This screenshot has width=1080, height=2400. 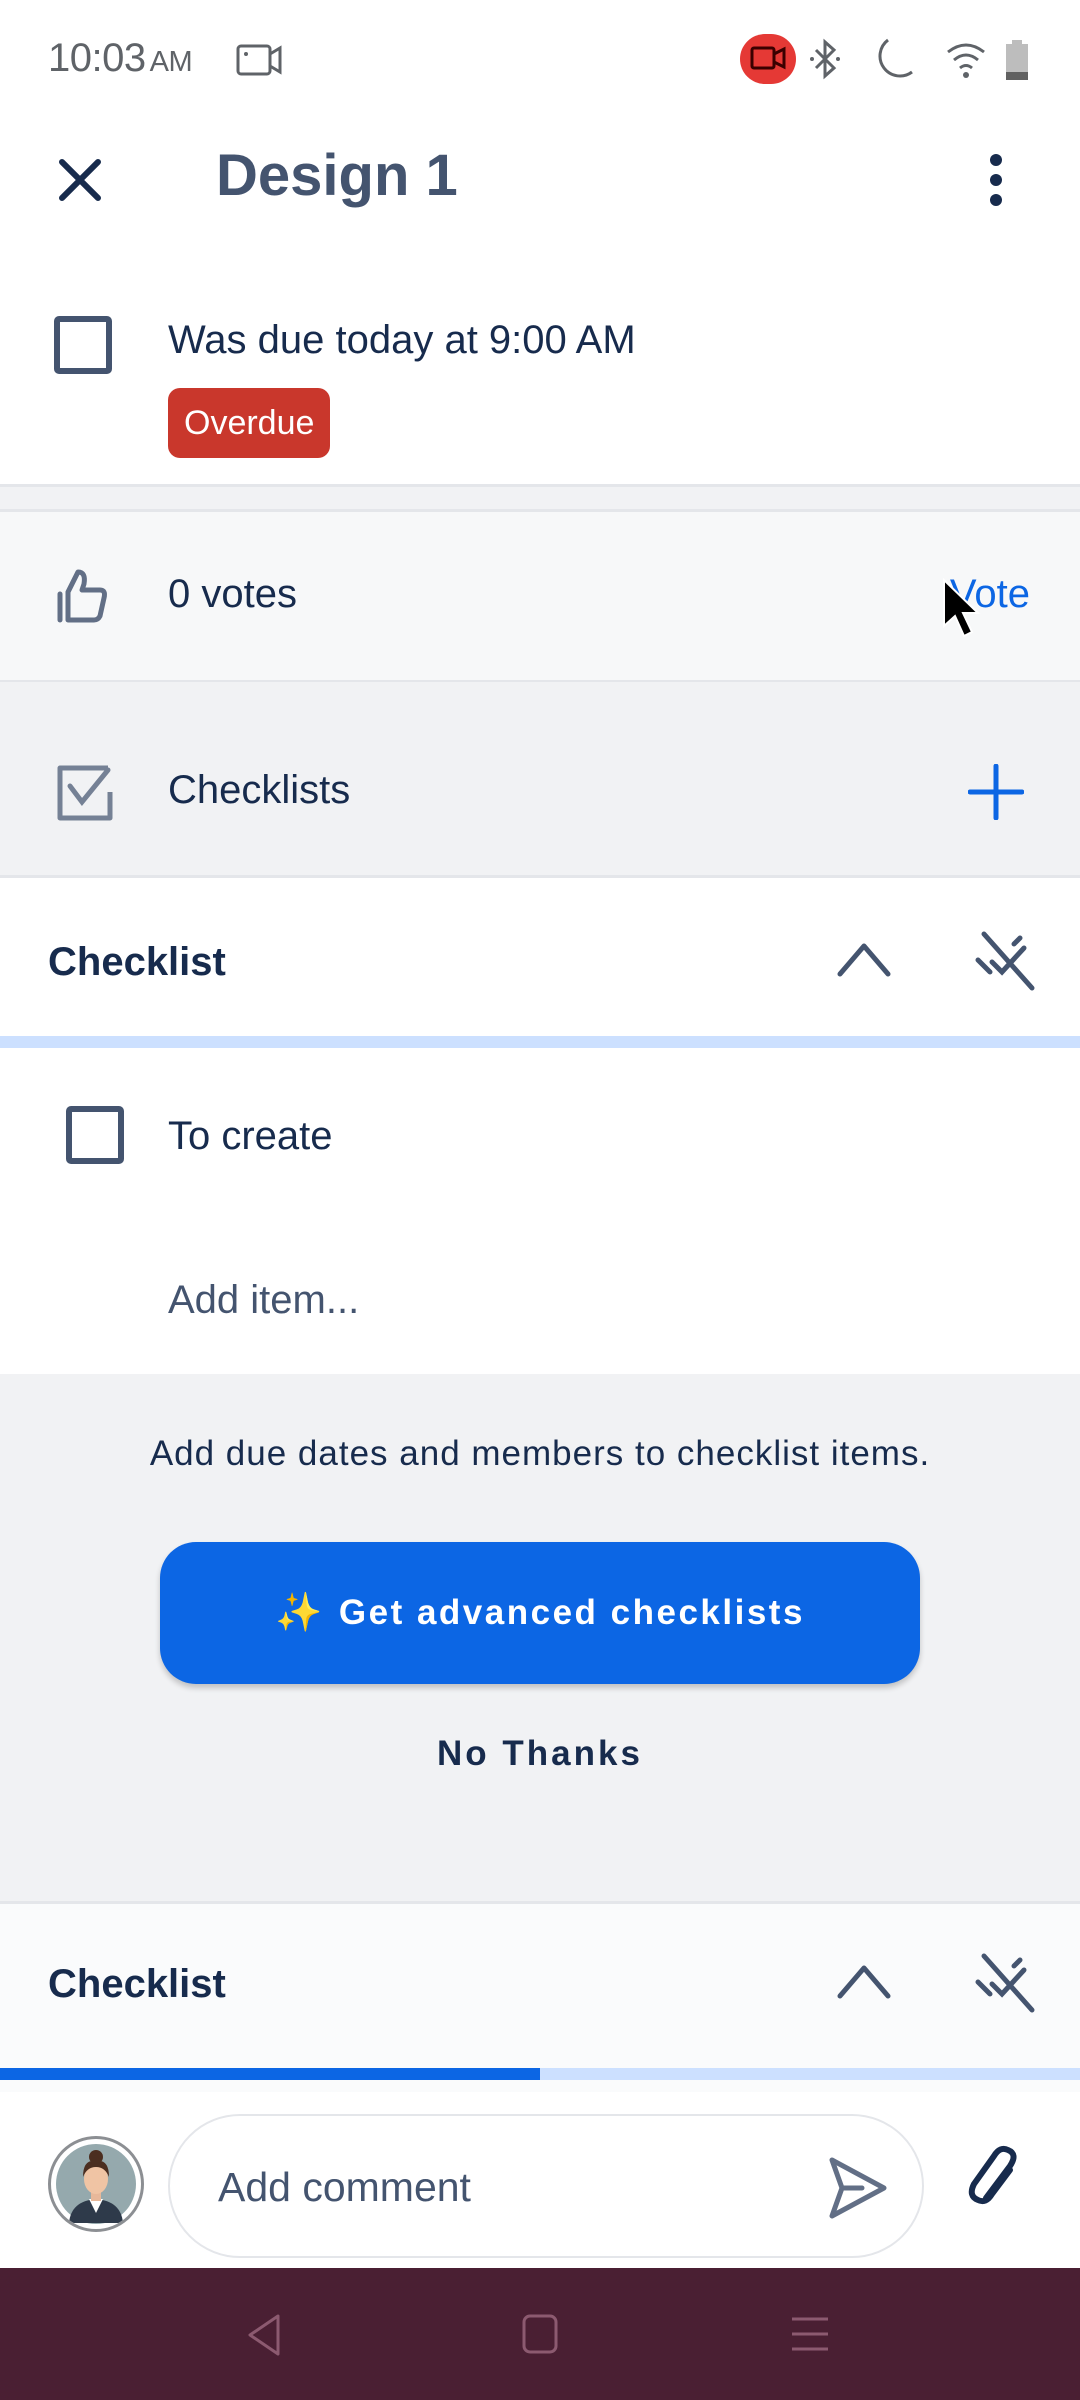 What do you see at coordinates (858, 2188) in the screenshot?
I see `send-icon` at bounding box center [858, 2188].